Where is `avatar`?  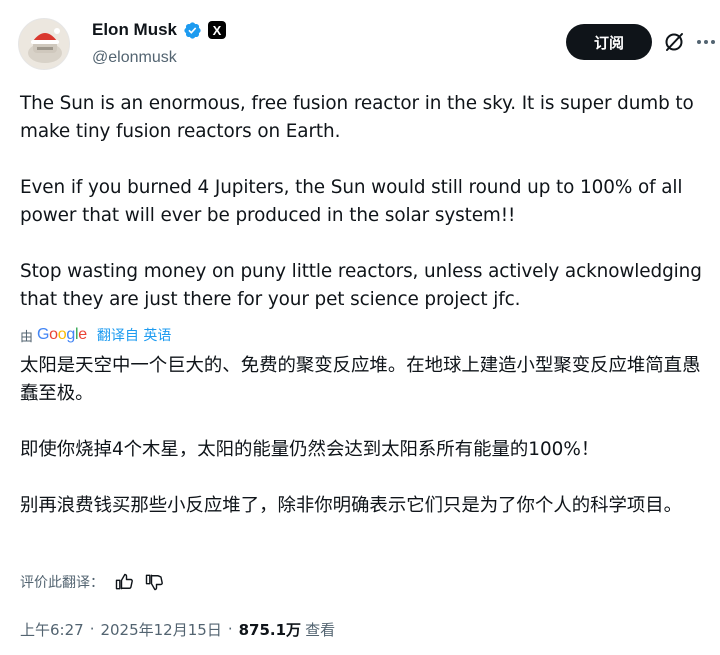
avatar is located at coordinates (44, 44).